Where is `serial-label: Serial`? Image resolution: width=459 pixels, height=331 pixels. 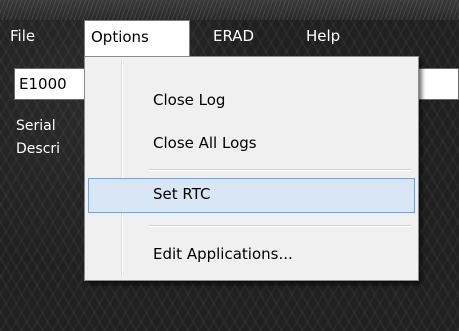
serial-label: Serial is located at coordinates (36, 126).